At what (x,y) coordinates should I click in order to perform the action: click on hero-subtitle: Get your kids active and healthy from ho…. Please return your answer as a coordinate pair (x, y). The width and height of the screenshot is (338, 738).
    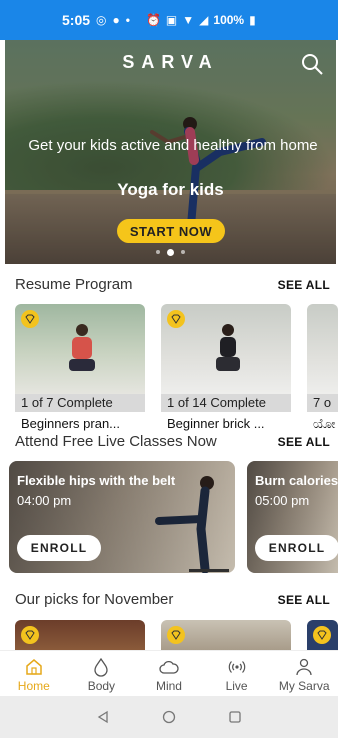
    Looking at the image, I should click on (173, 145).